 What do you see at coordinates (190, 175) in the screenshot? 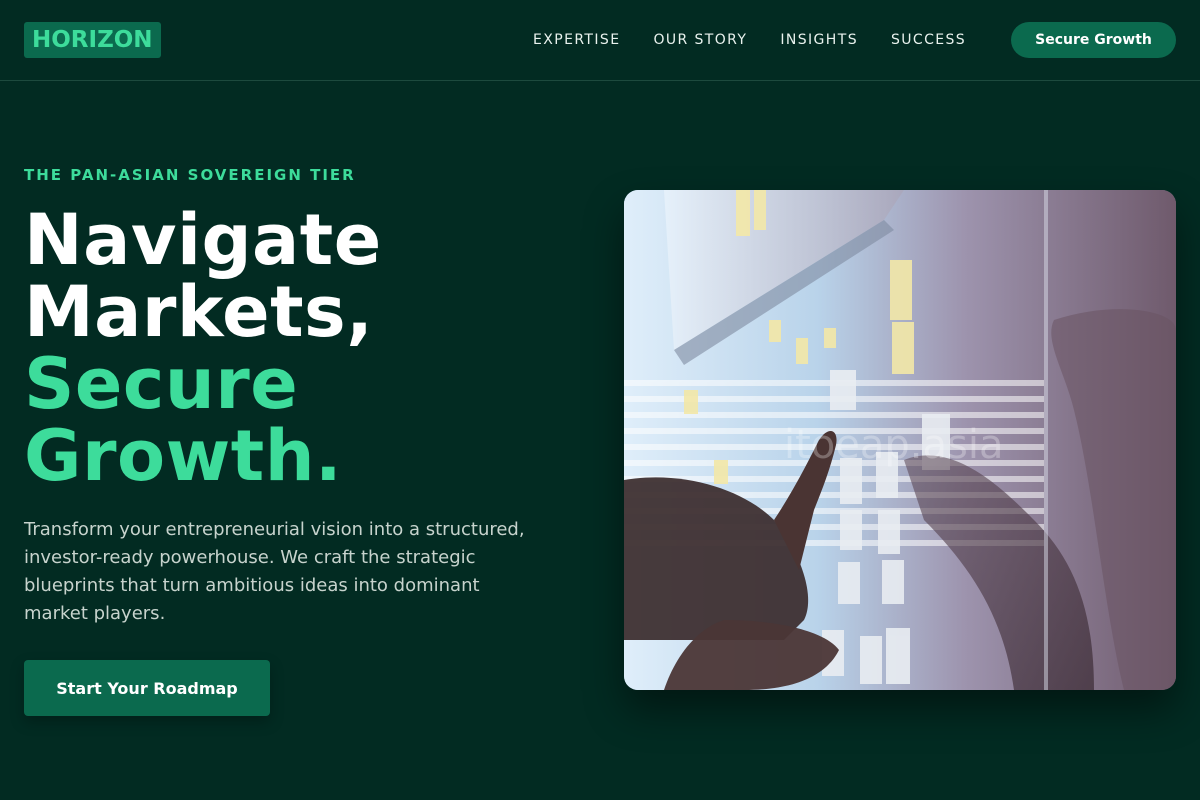
I see `hero-eyebrow: THE PAN-ASIAN SOVEREIGN TIER` at bounding box center [190, 175].